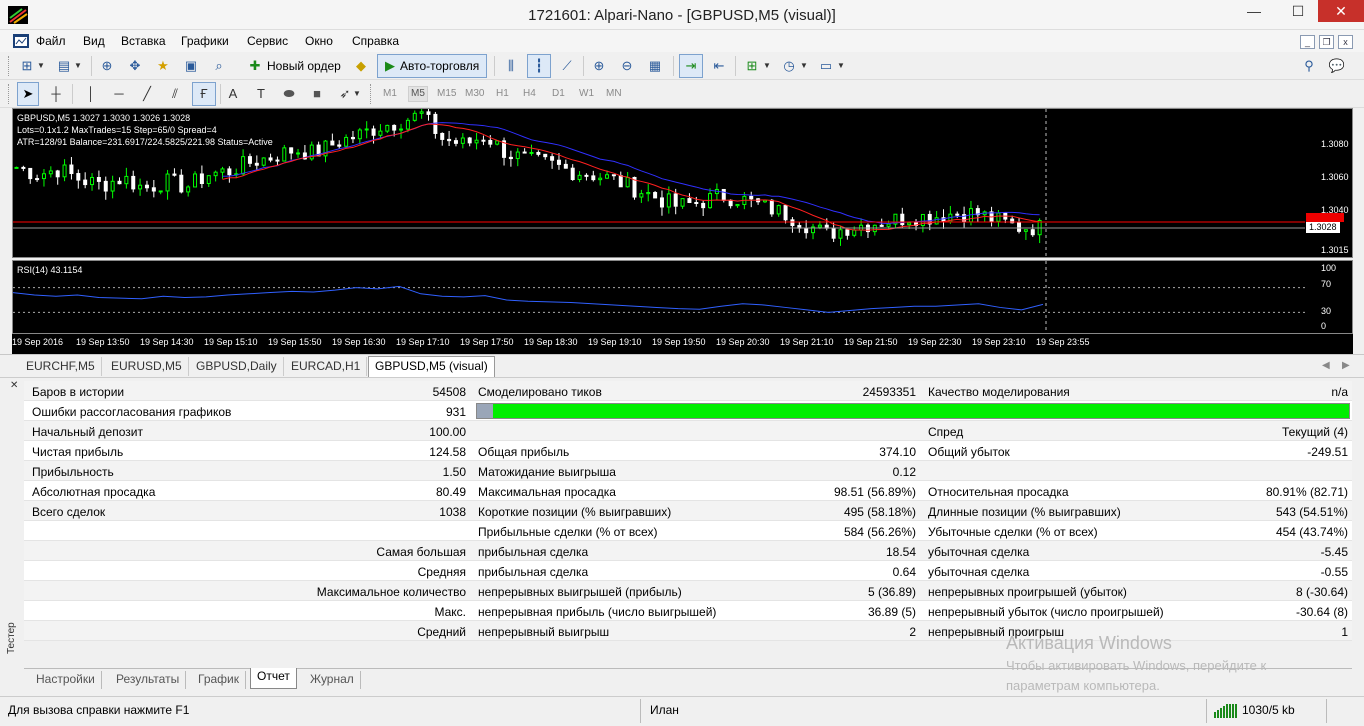 This screenshot has height=726, width=1364. I want to click on trendline-icon: ╱, so click(147, 94).